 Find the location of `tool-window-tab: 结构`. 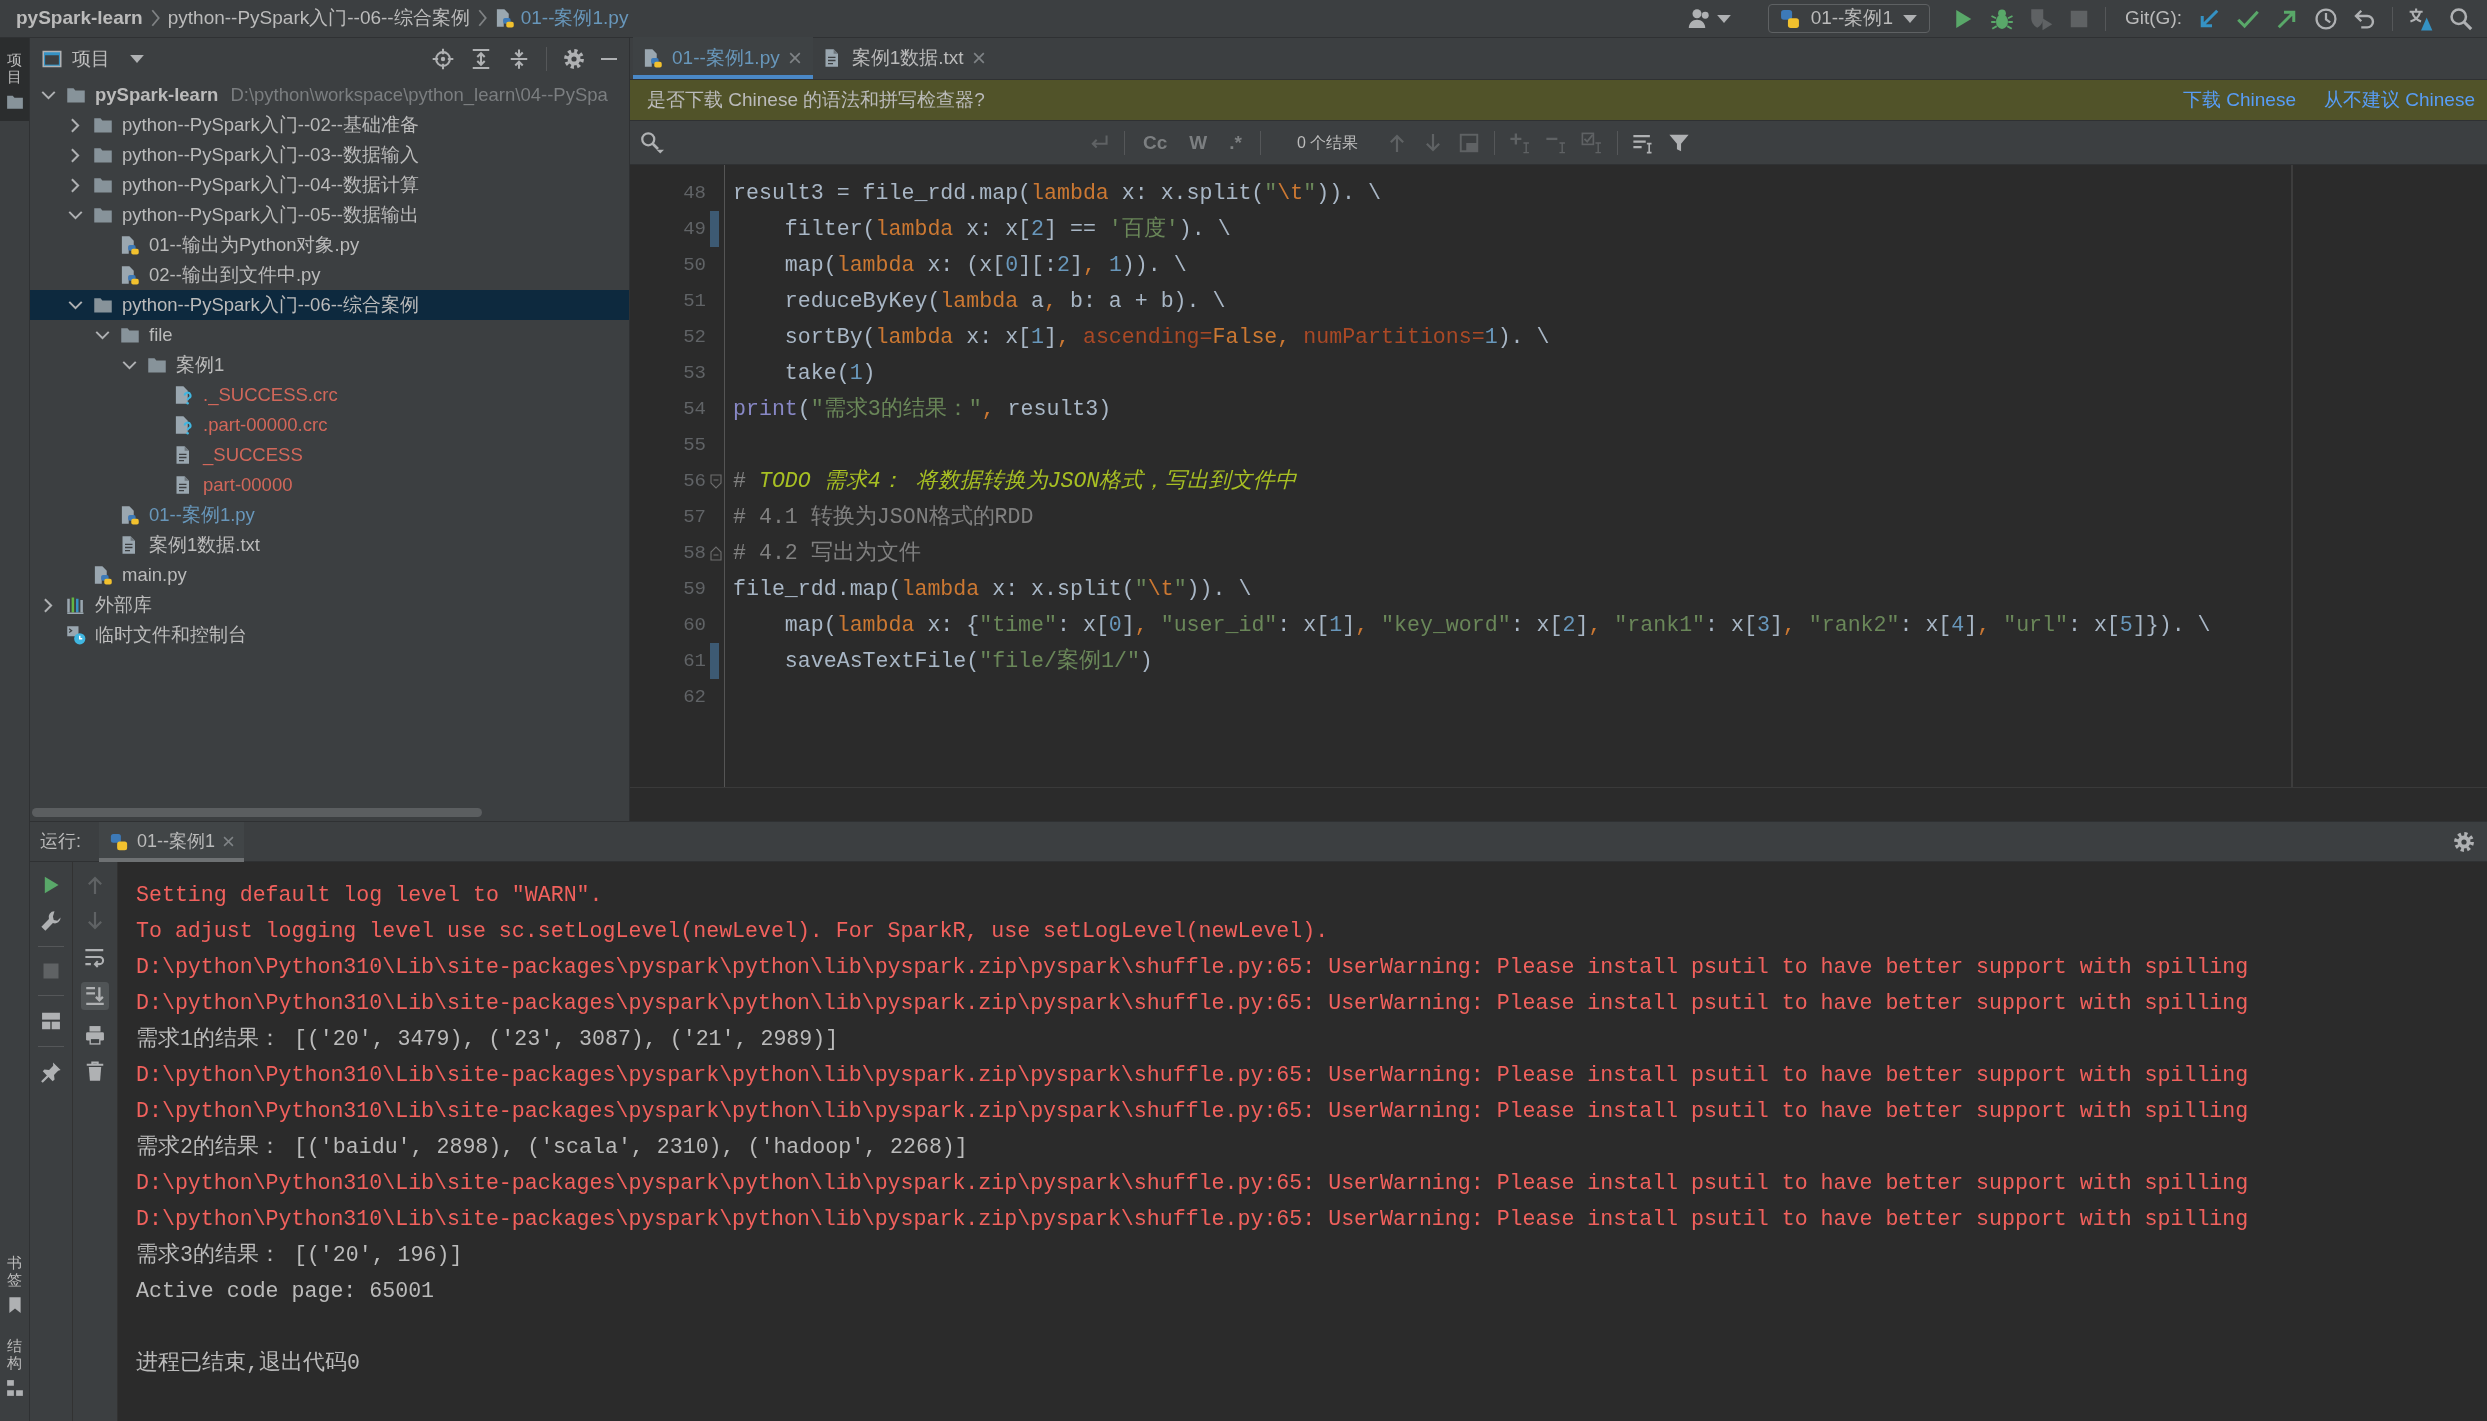

tool-window-tab: 结构 is located at coordinates (14, 1365).